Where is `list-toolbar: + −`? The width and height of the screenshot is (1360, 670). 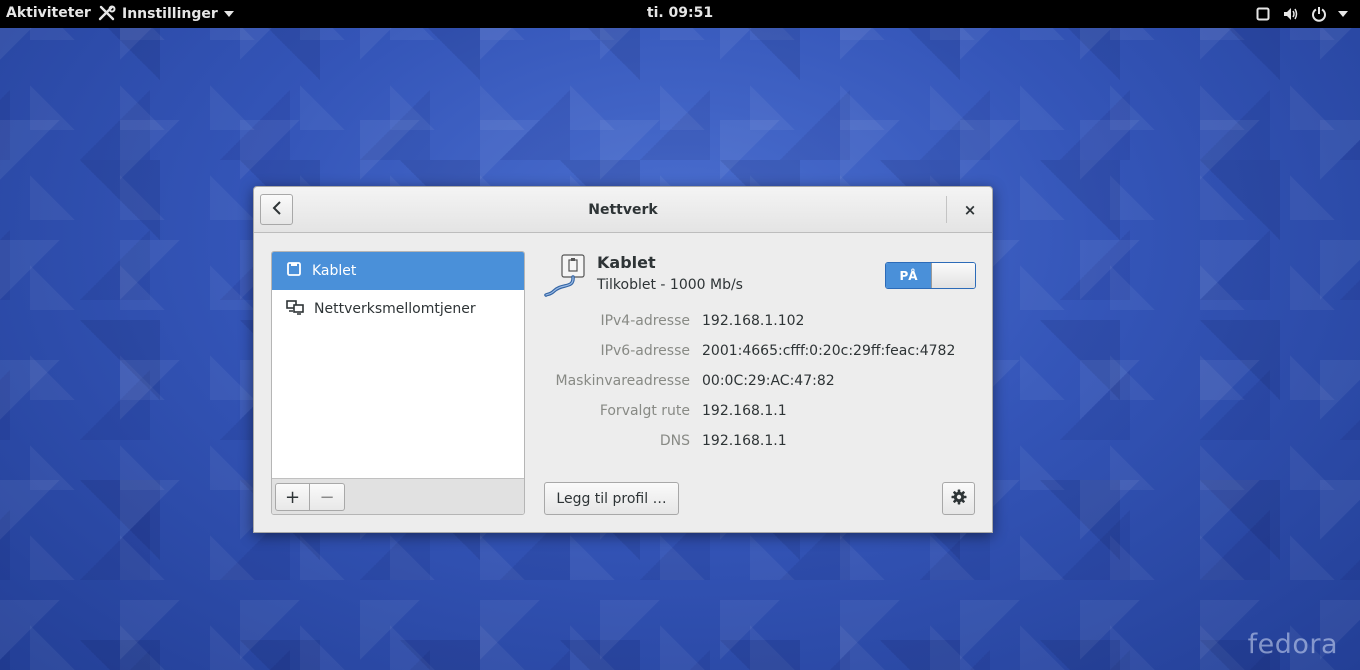 list-toolbar: + − is located at coordinates (398, 496).